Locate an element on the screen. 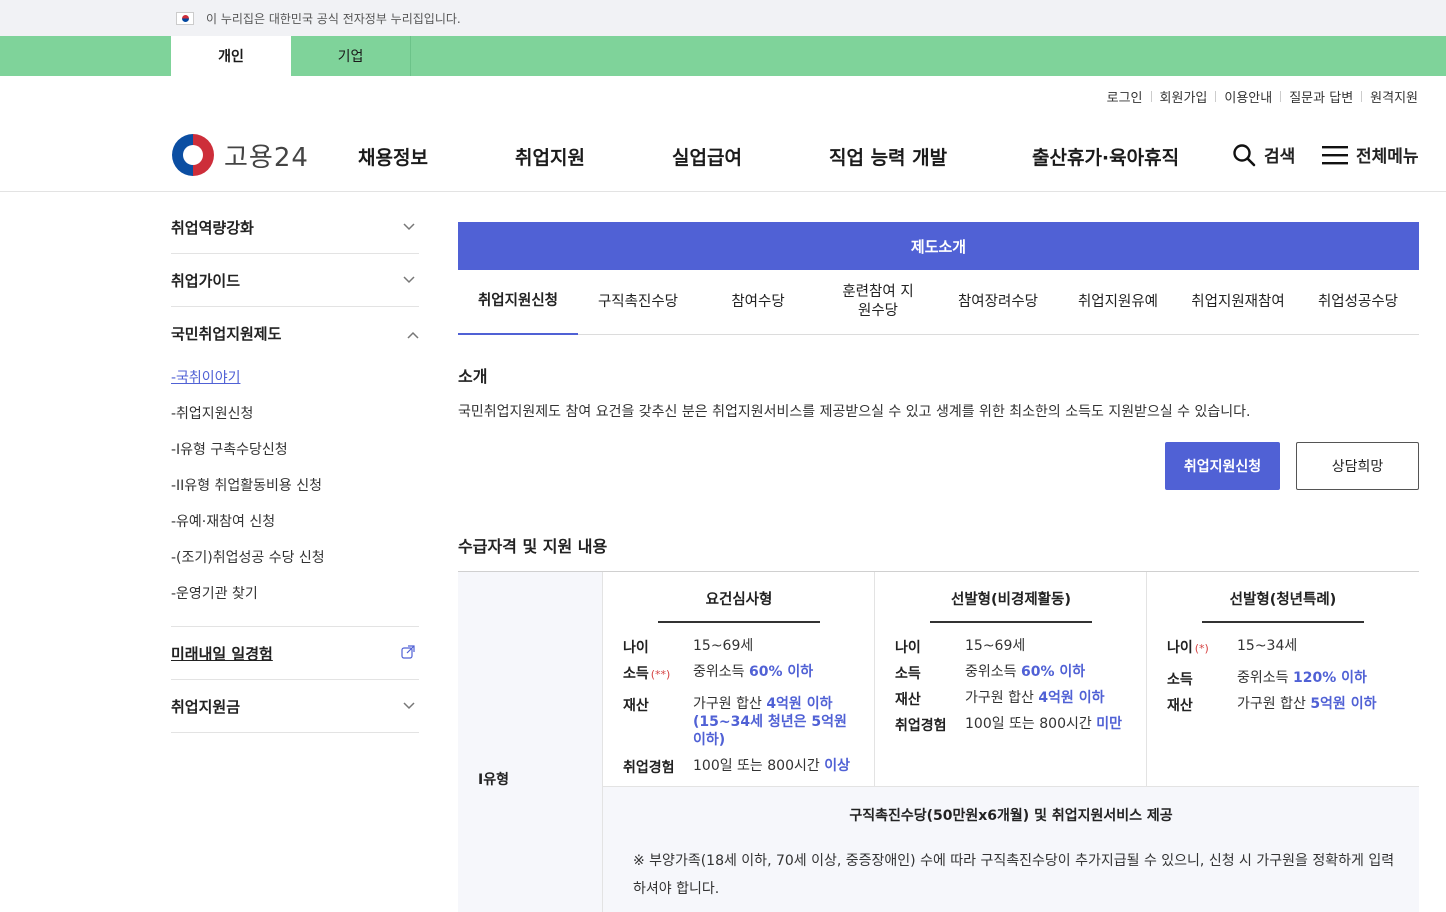 The width and height of the screenshot is (1446, 912). sidebar-item-capability: 취업역량강화 is located at coordinates (295, 227).